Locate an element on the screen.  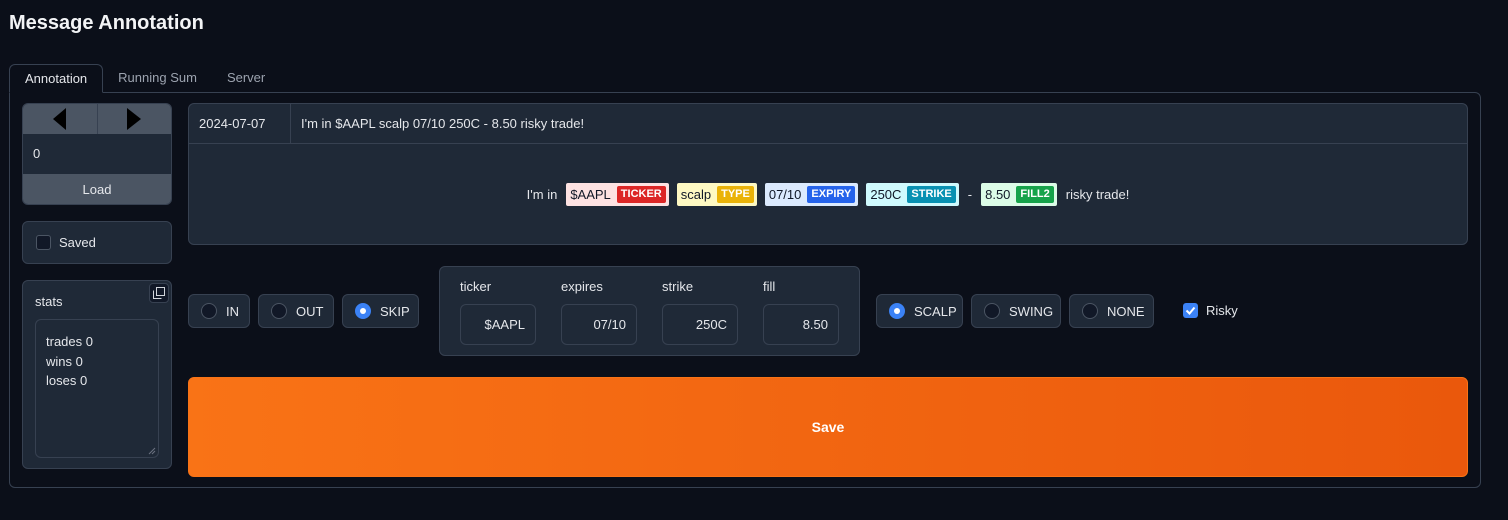
load-button: Load is located at coordinates (97, 189).